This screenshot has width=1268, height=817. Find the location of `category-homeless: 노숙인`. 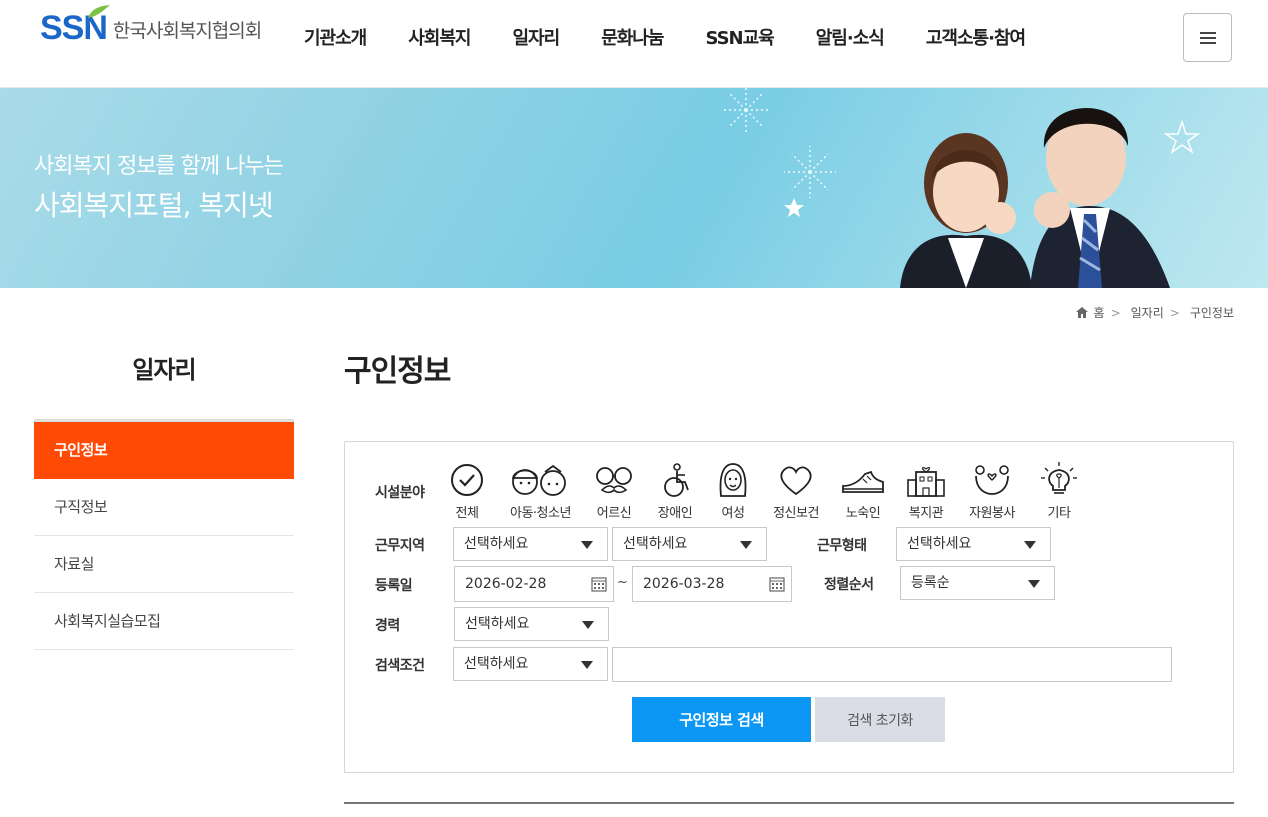

category-homeless: 노숙인 is located at coordinates (863, 491).